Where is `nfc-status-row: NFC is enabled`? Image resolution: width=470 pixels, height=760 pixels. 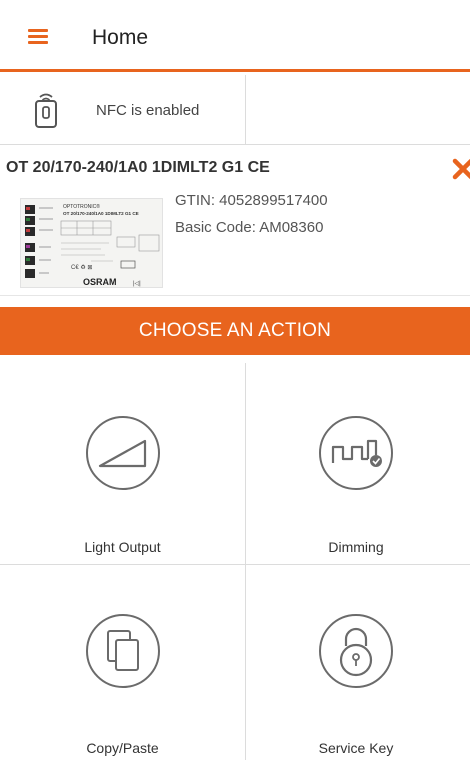
nfc-status-row: NFC is enabled is located at coordinates (235, 110).